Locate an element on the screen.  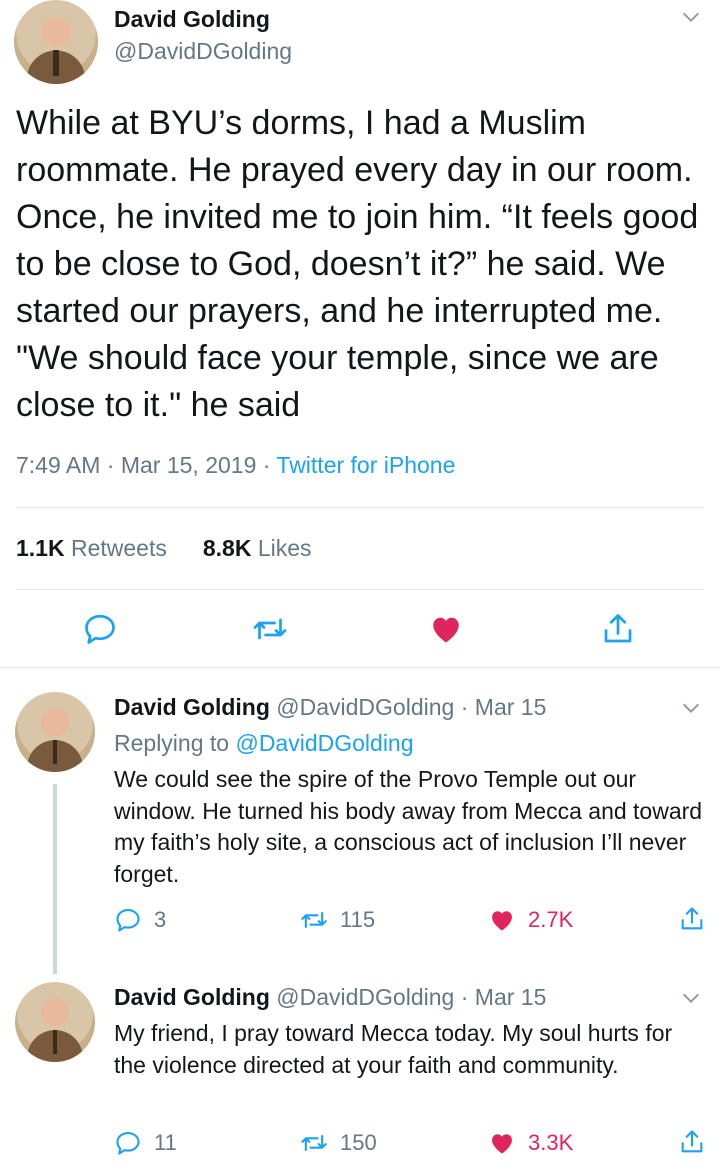
retweets-count: 1.1K is located at coordinates (40, 548).